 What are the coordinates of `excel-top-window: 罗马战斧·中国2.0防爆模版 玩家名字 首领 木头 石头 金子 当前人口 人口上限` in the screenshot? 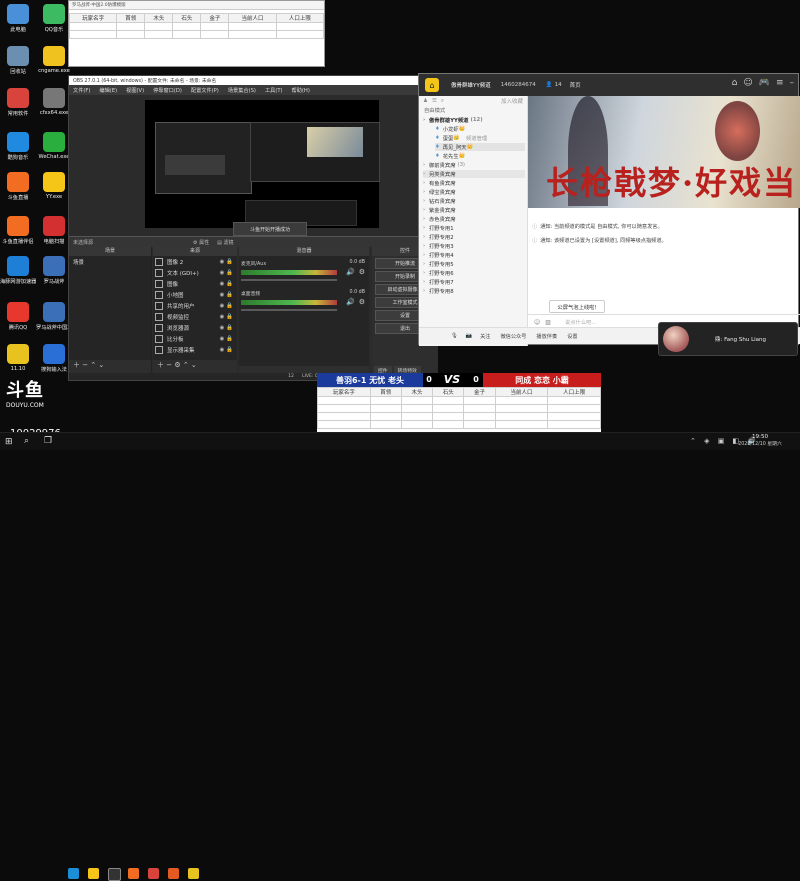 It's located at (196, 33).